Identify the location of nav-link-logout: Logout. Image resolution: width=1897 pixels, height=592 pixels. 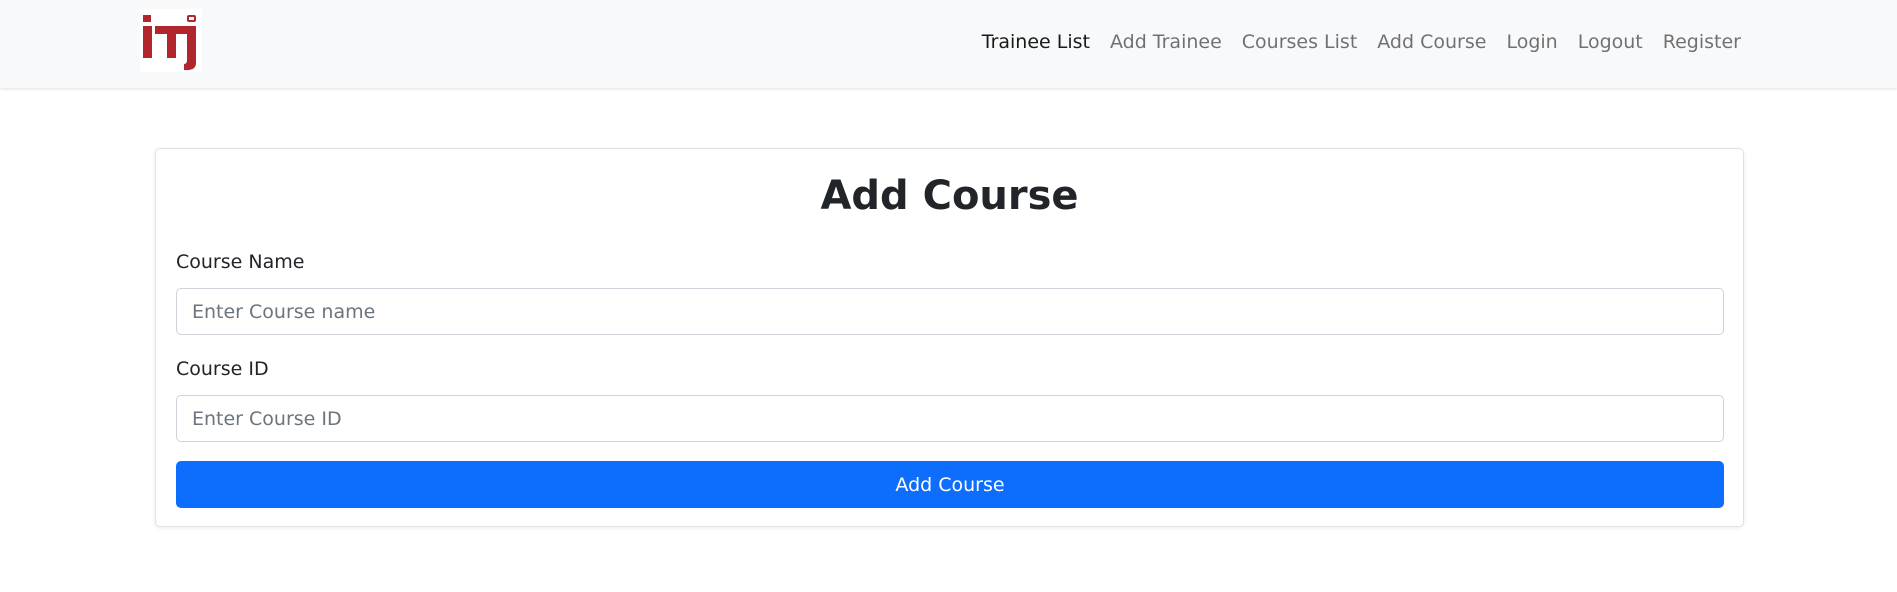
(1610, 42).